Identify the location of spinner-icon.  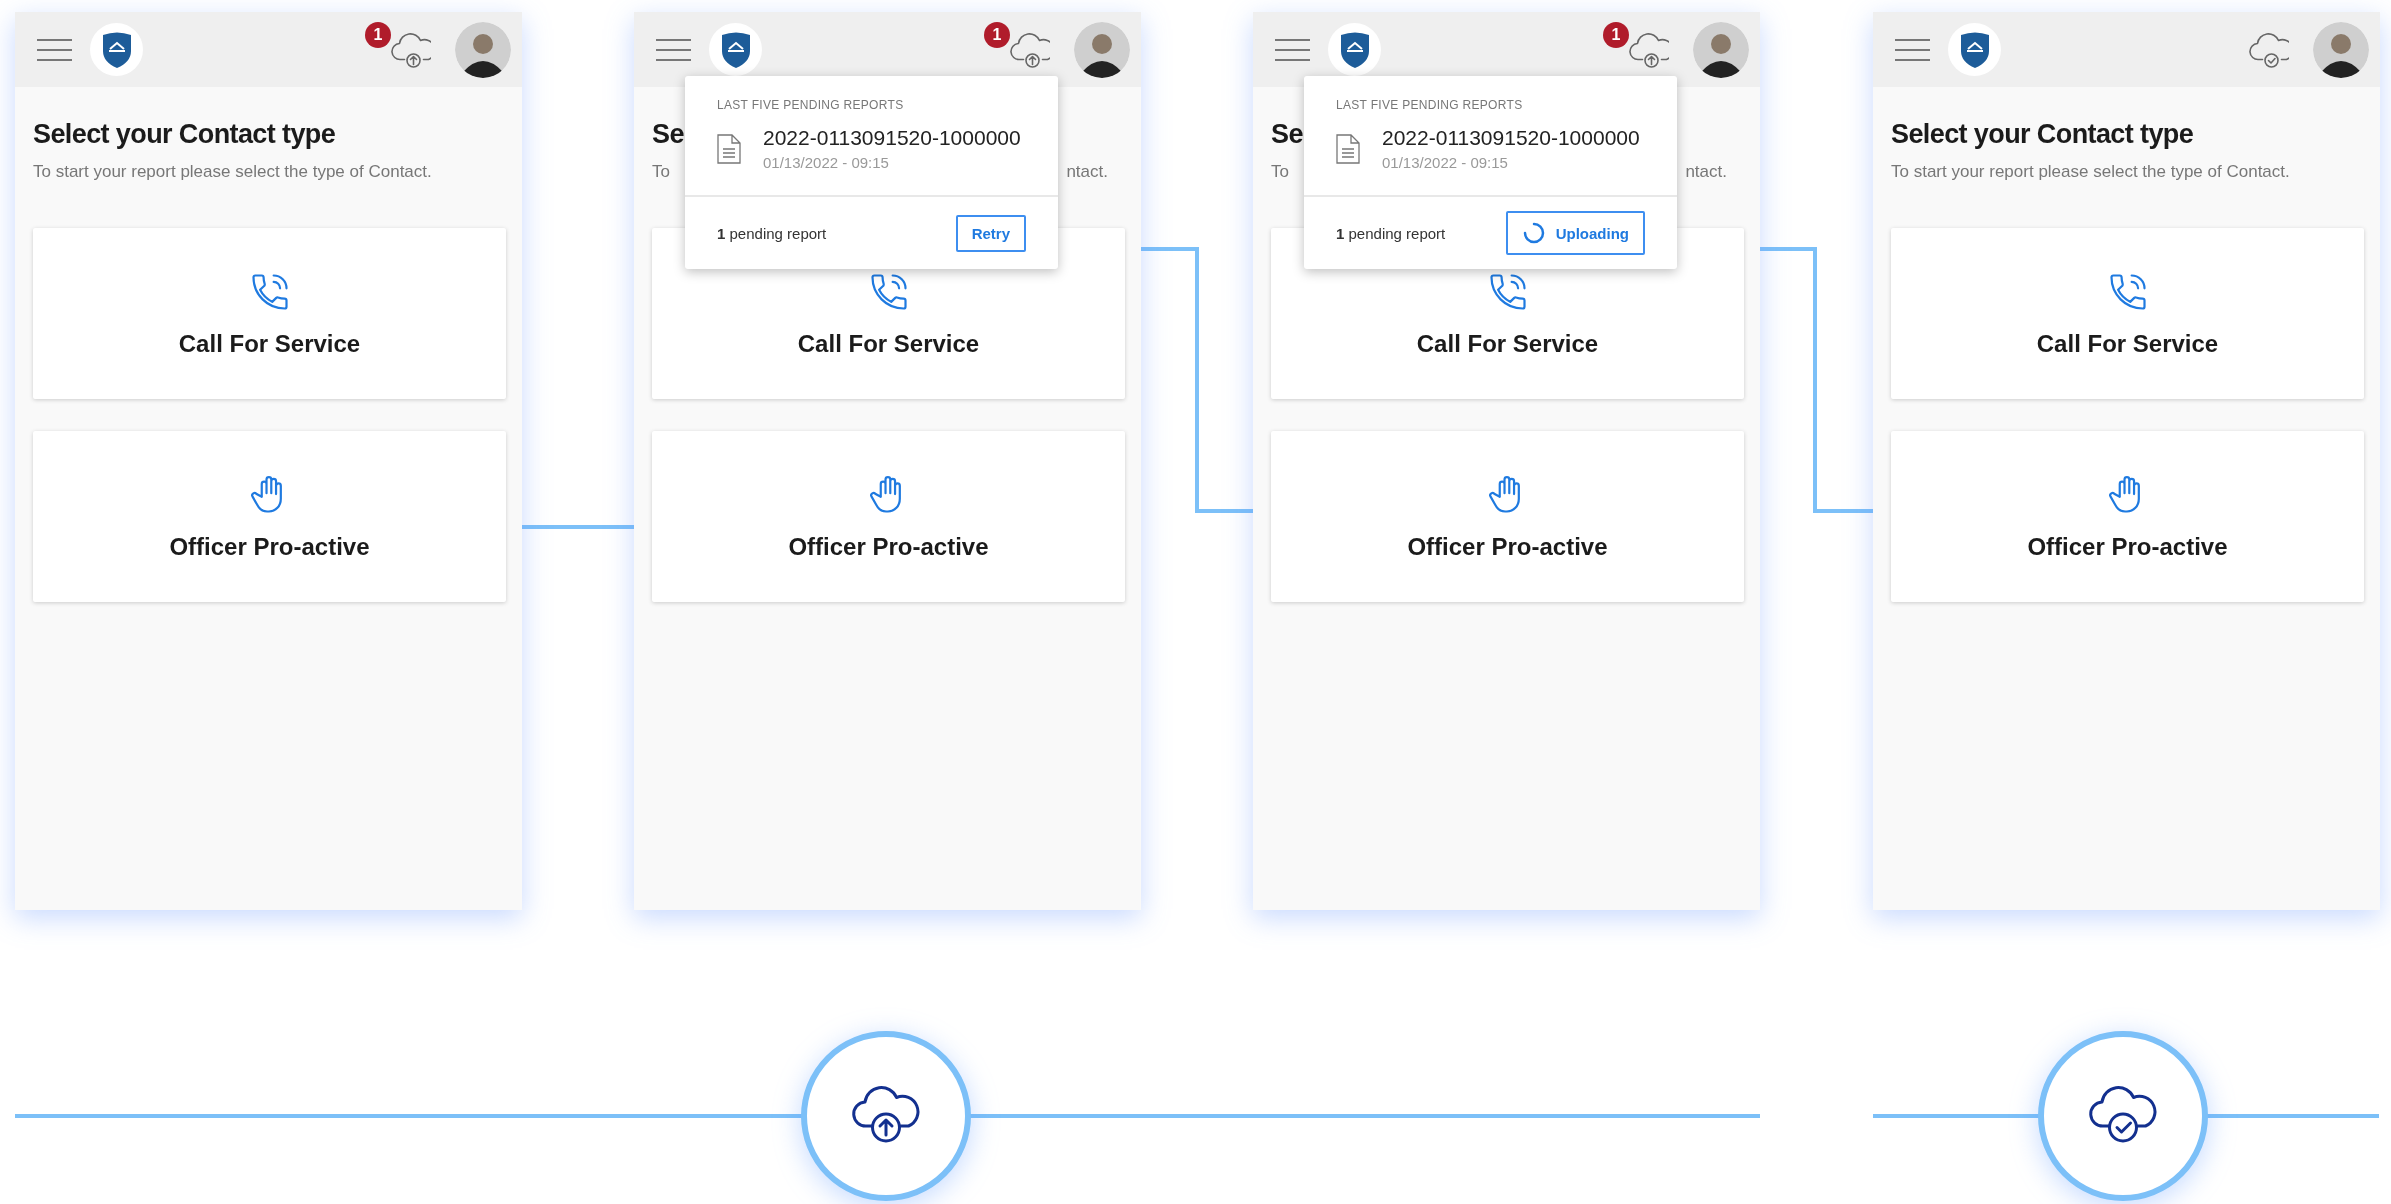
(1533, 233).